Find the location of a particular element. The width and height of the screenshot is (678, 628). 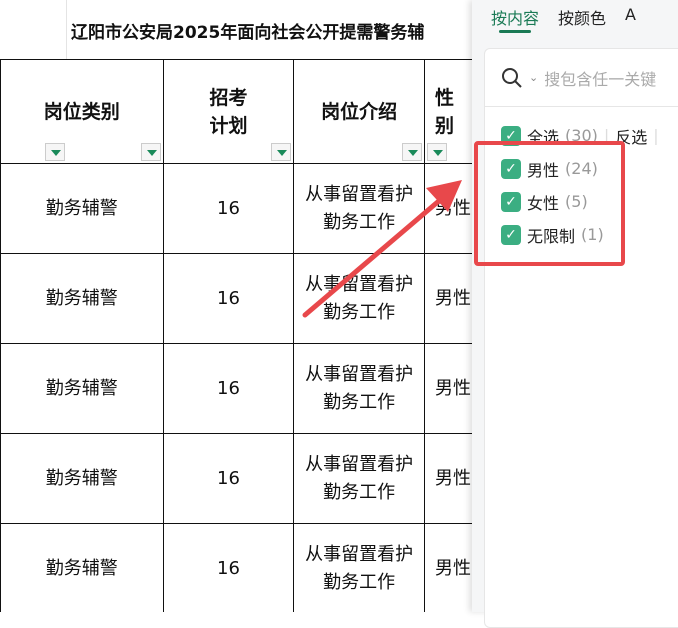

tab-by-content: 按内容 is located at coordinates (505, 22).